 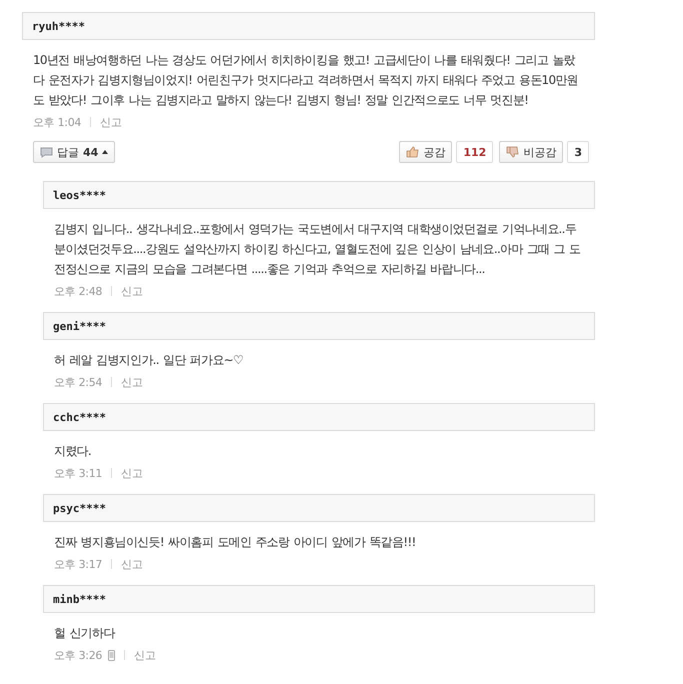 I want to click on comment-time: 오후 3:17, so click(x=78, y=564).